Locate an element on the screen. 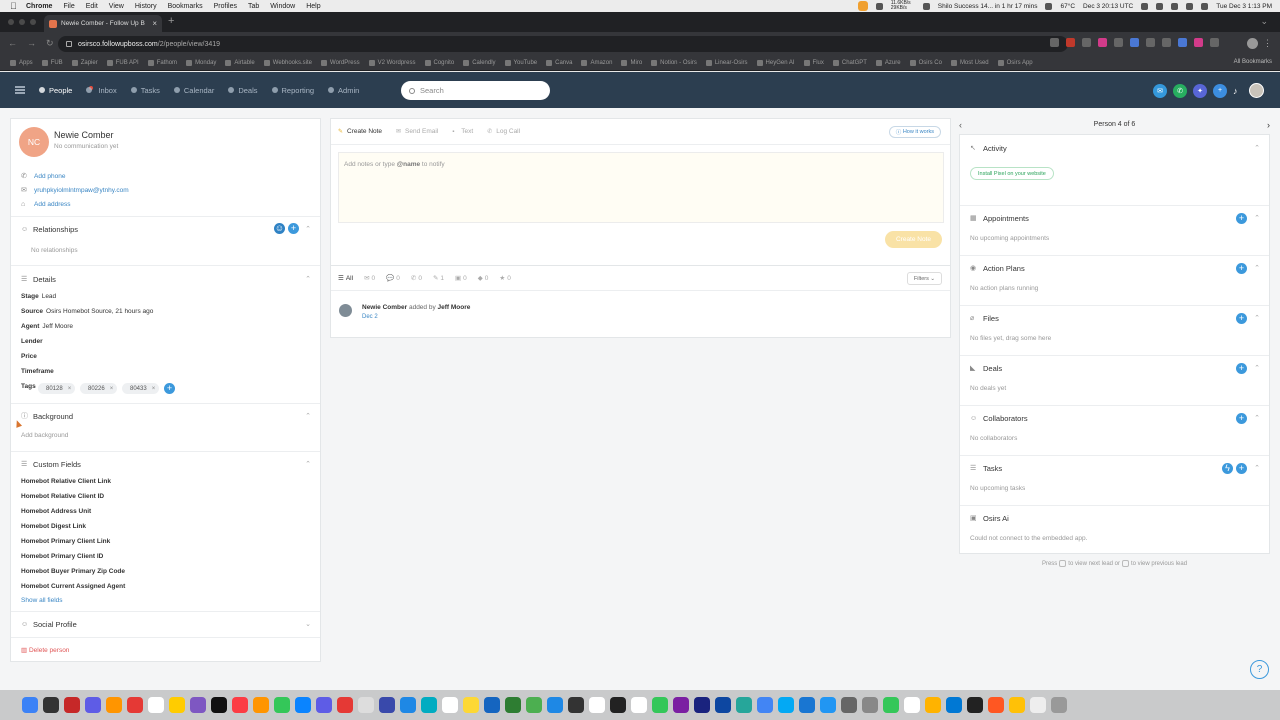 The height and width of the screenshot is (720, 1280). excel-icon is located at coordinates (513, 705).